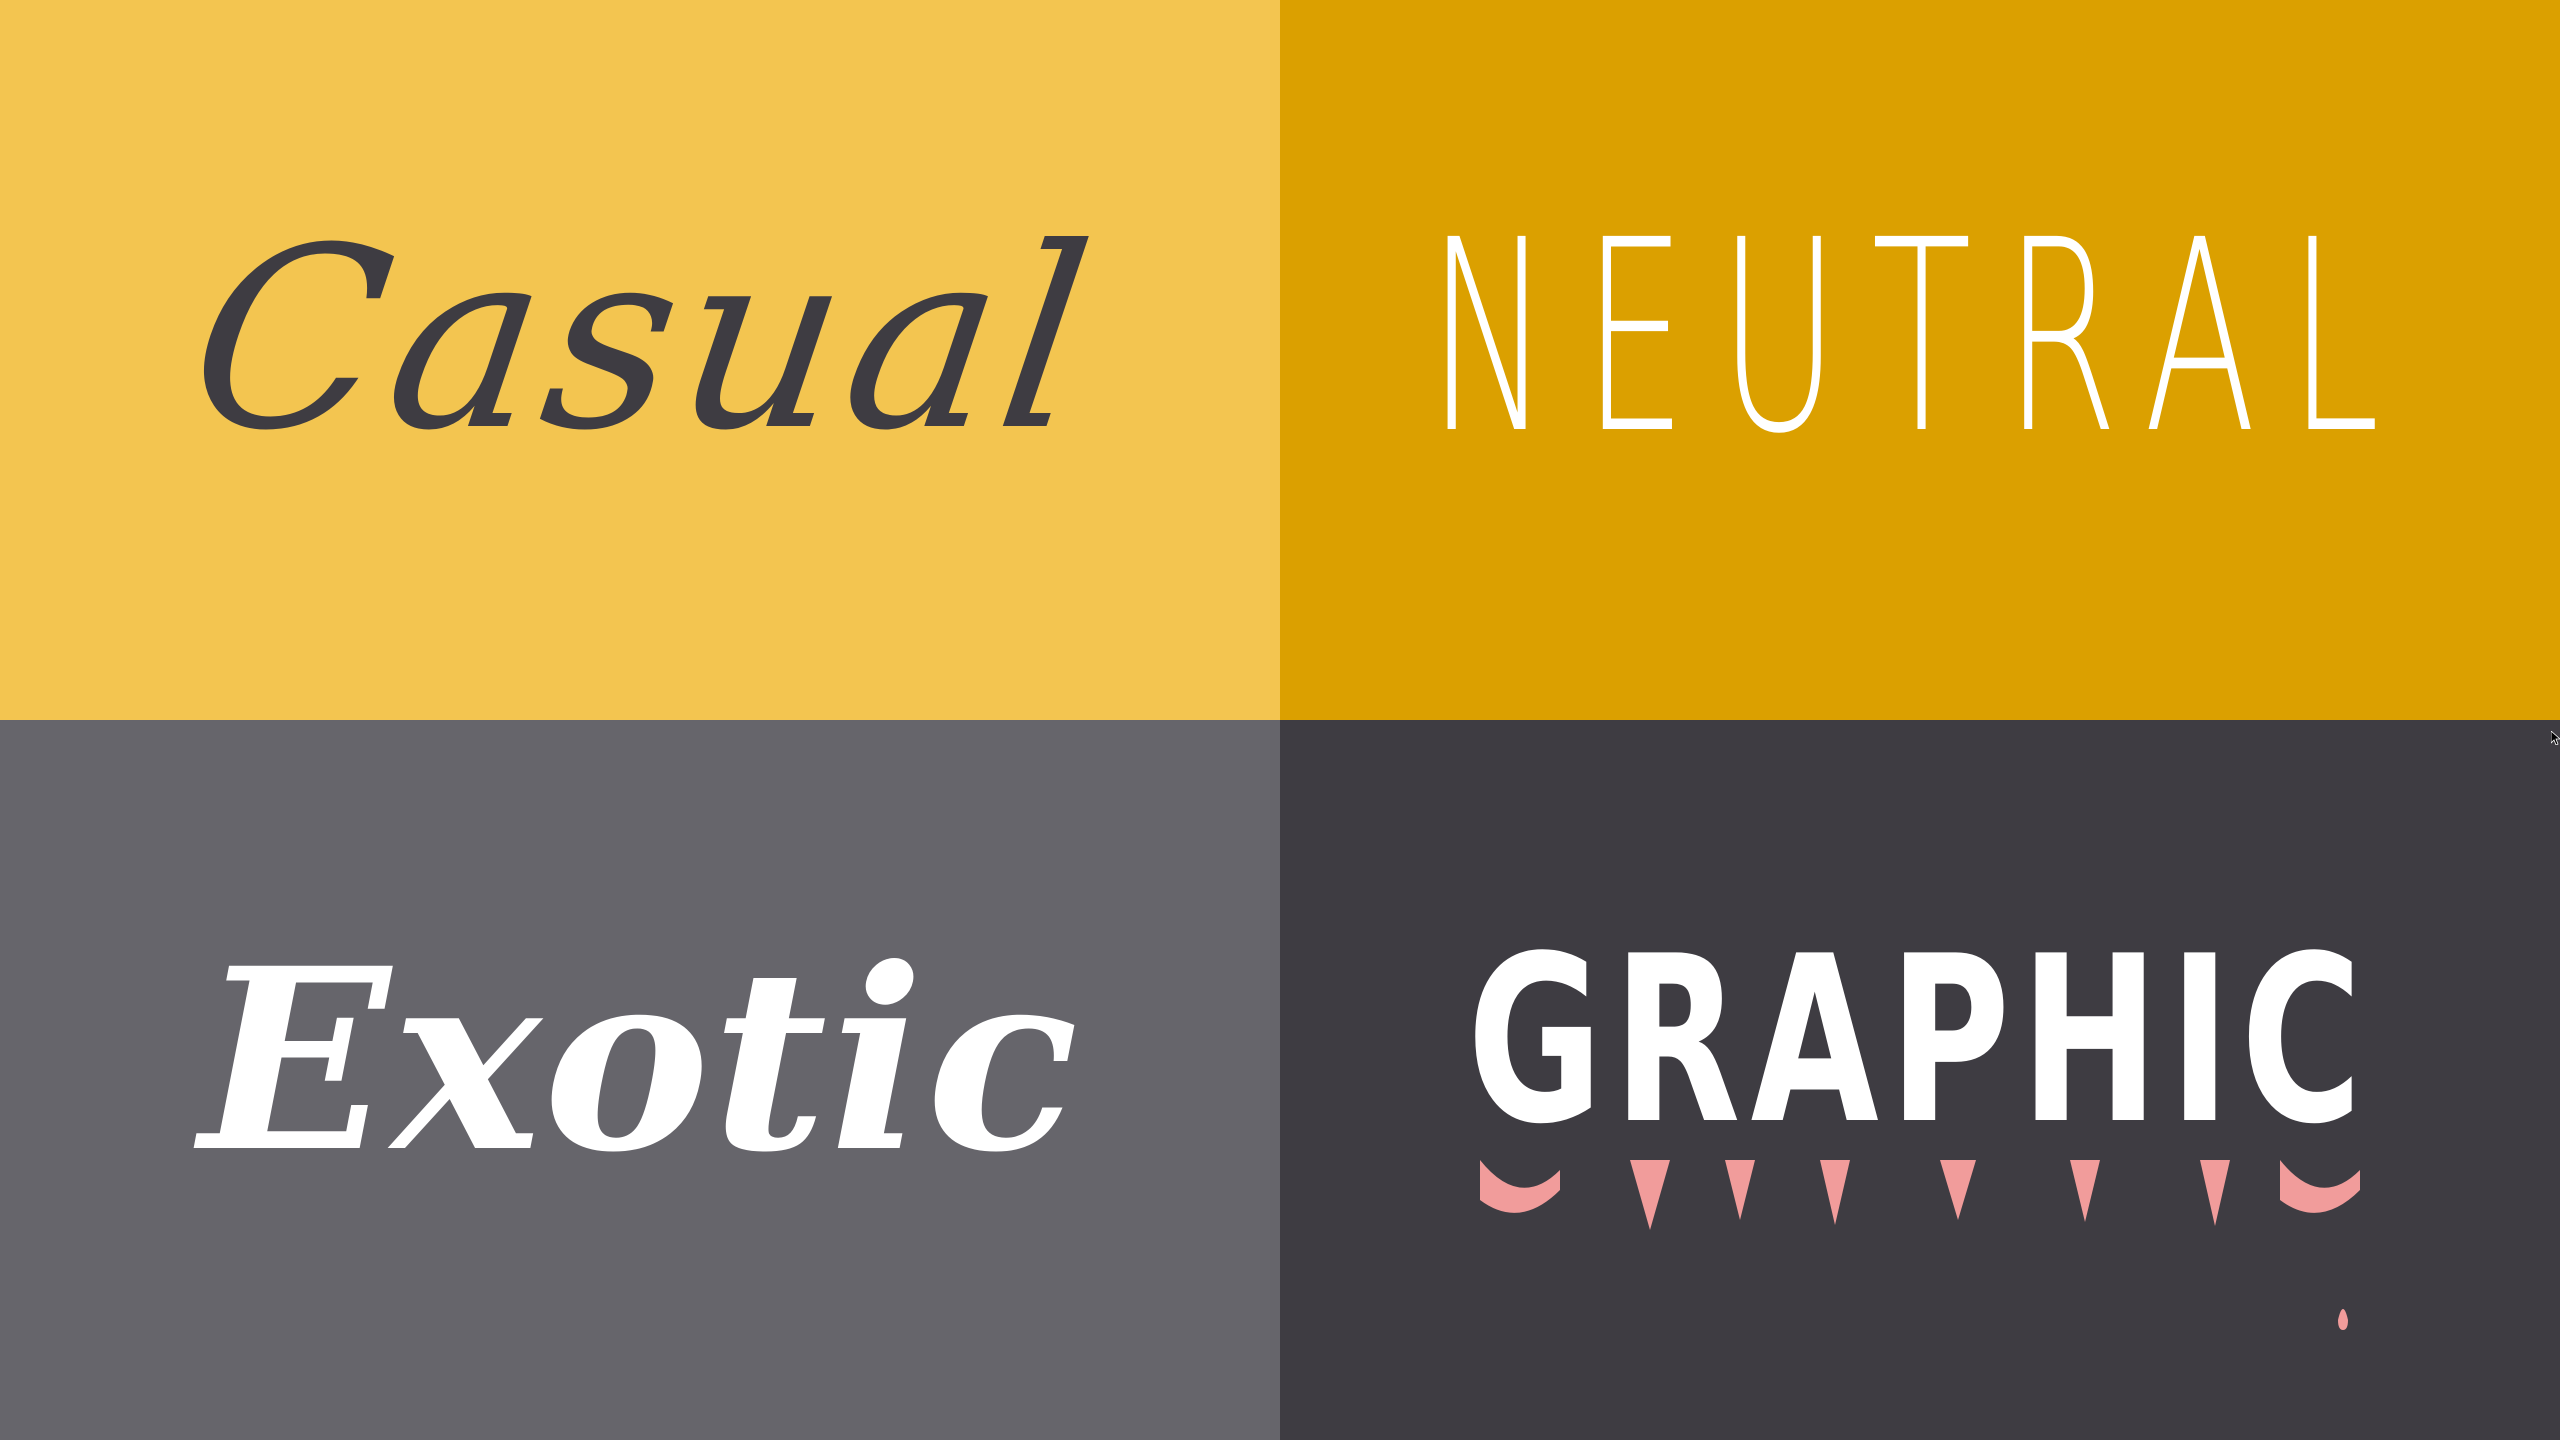 Image resolution: width=2560 pixels, height=1440 pixels. I want to click on mouse-cursor-icon, so click(2555, 738).